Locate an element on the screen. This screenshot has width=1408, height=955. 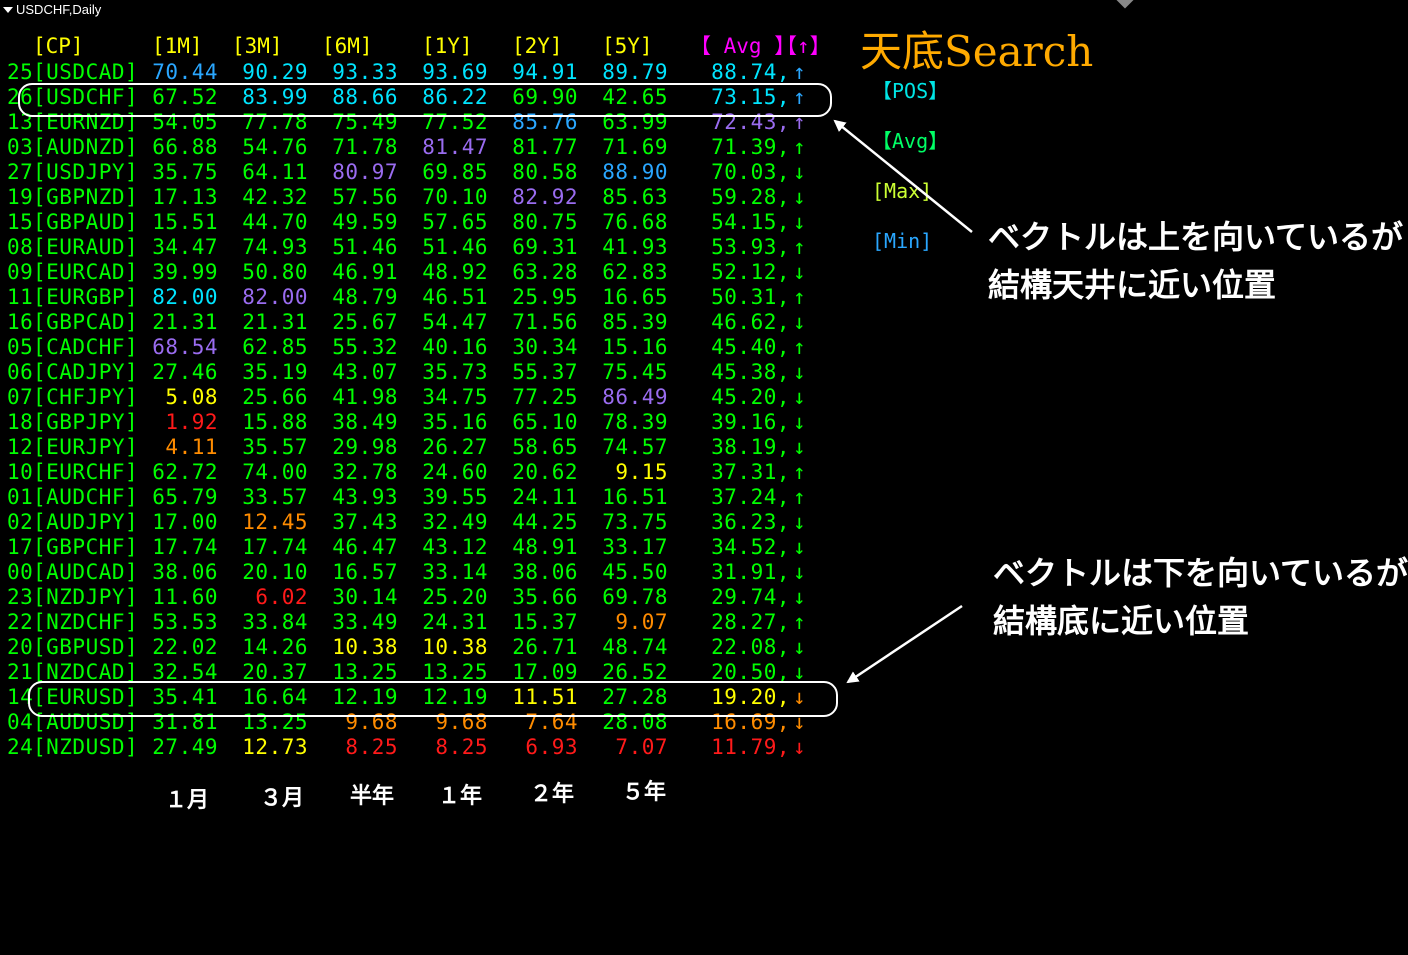
annotation-bottom-line1: ベクトルは下を向いているが is located at coordinates (1200, 573).